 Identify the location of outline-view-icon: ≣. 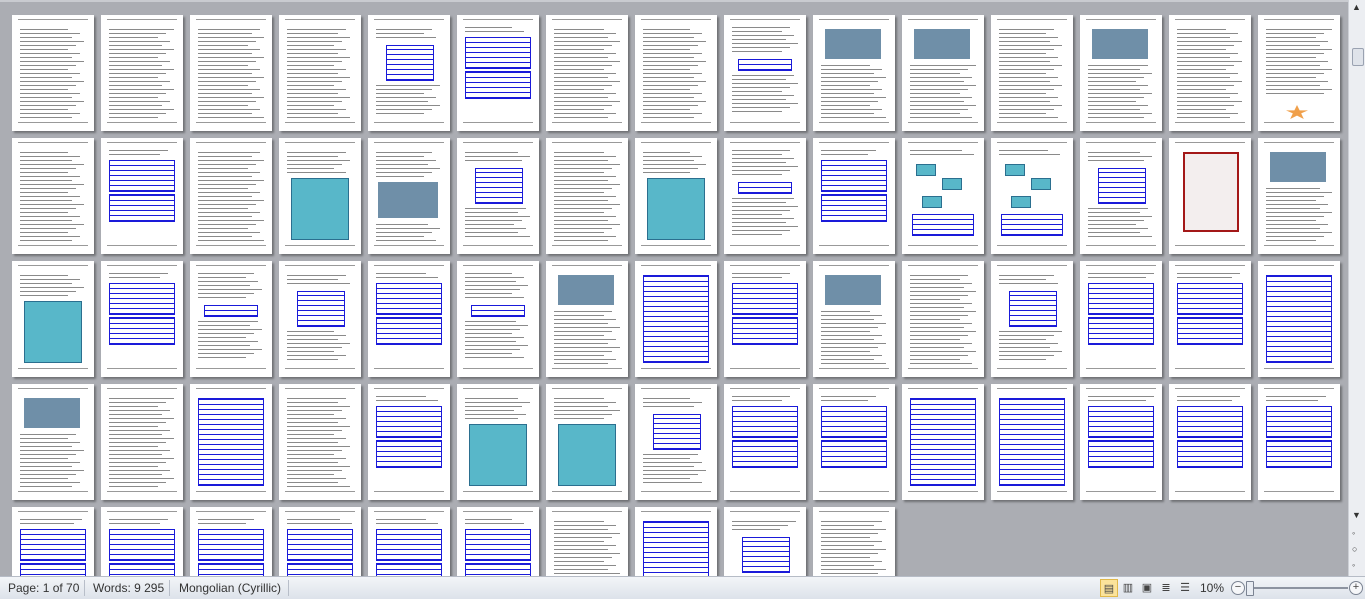
(1166, 588).